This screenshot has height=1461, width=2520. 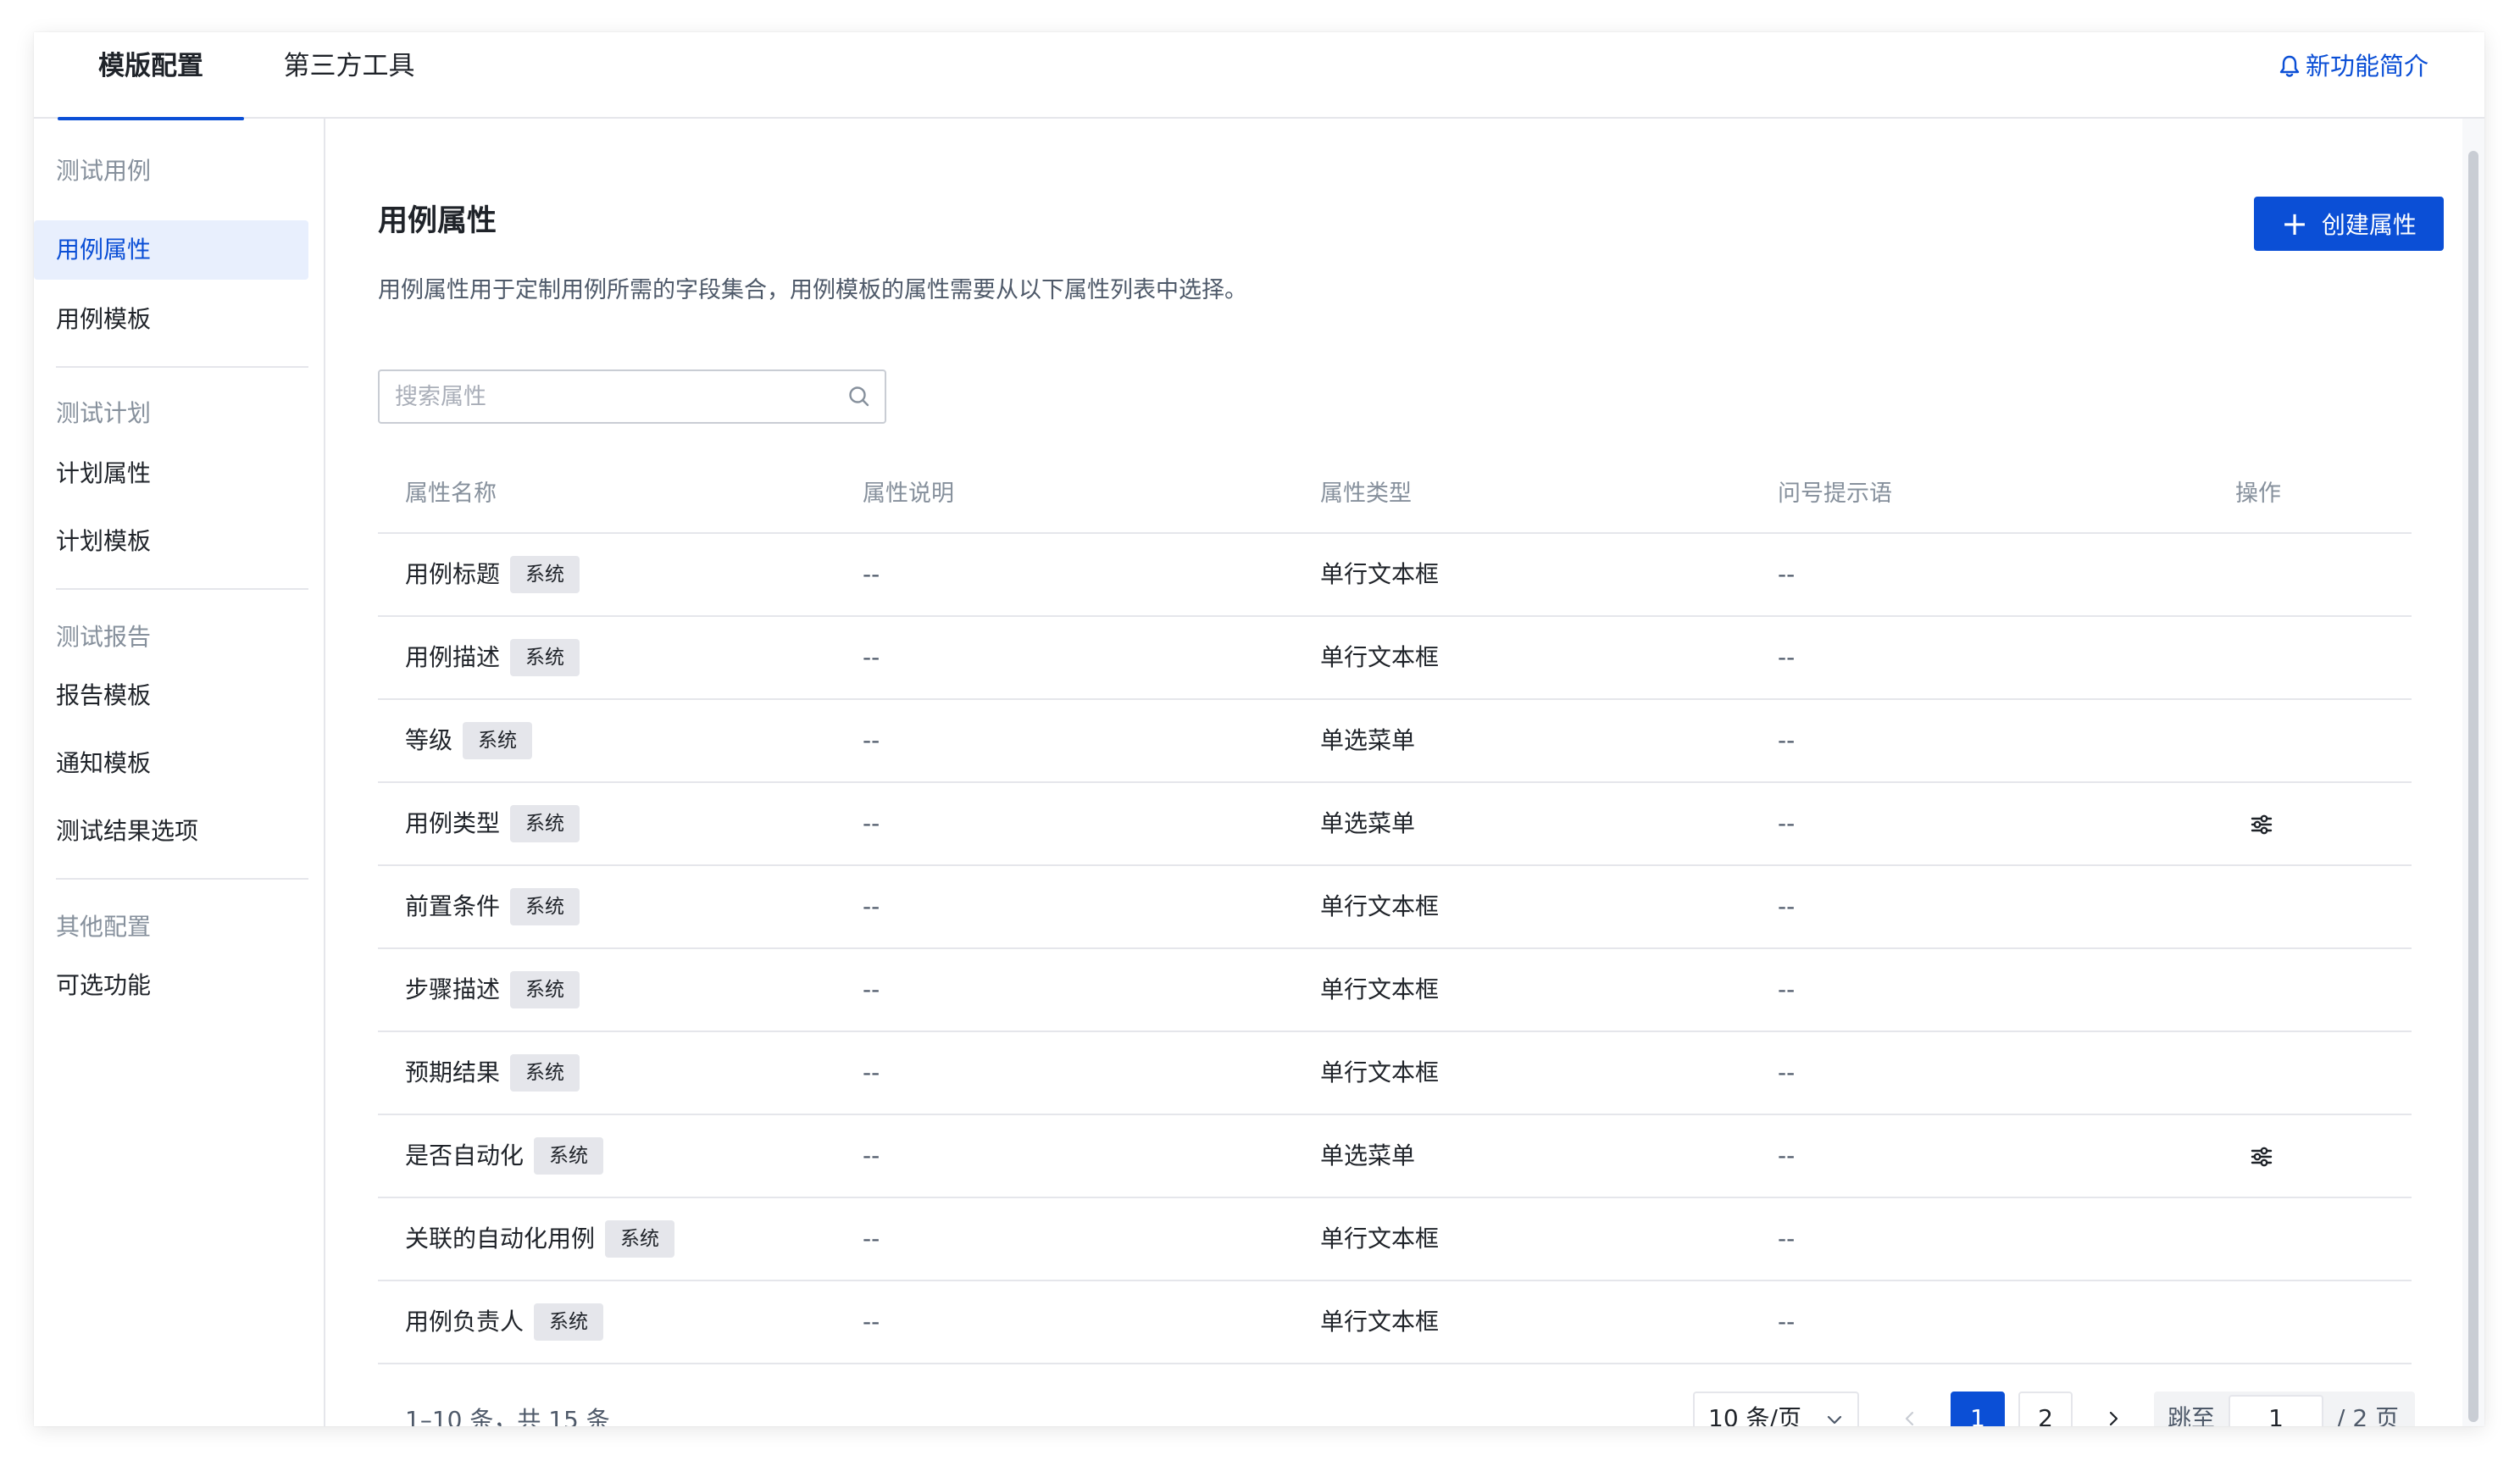 I want to click on plus-icon: +, so click(x=2294, y=224).